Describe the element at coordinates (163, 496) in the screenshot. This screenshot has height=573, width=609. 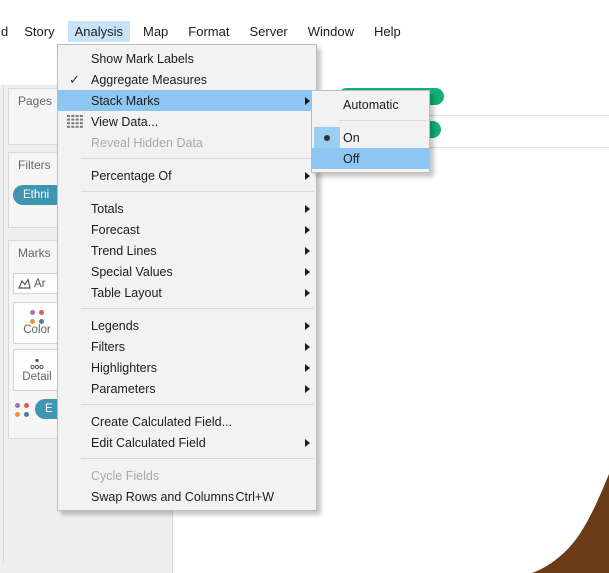
I see `menu-item-label: Swap Rows and Columns` at that location.